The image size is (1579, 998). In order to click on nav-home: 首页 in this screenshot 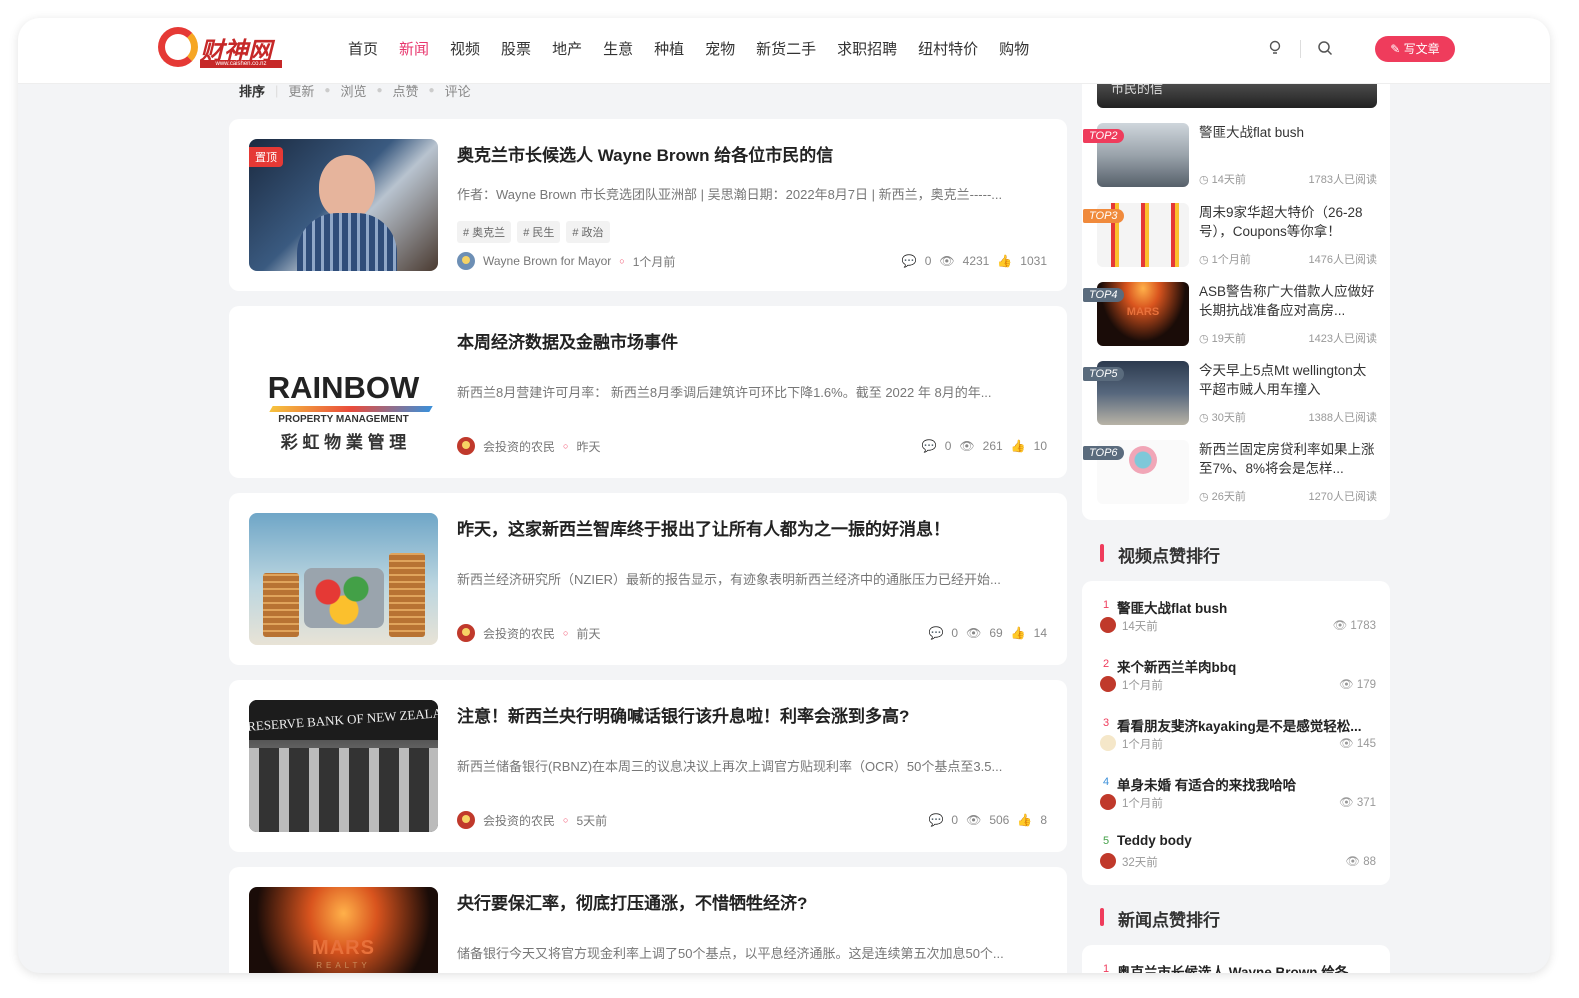, I will do `click(363, 48)`.